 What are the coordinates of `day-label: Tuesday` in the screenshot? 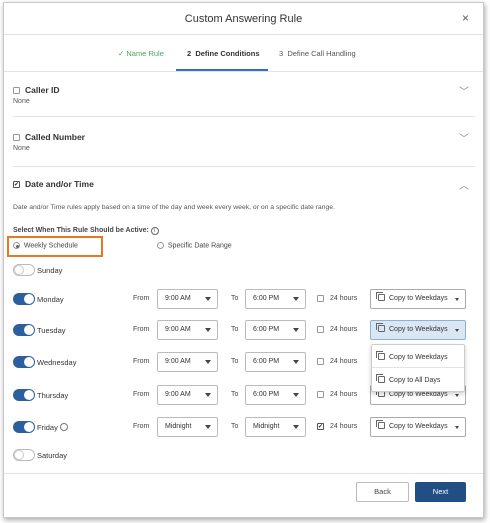 It's located at (51, 330).